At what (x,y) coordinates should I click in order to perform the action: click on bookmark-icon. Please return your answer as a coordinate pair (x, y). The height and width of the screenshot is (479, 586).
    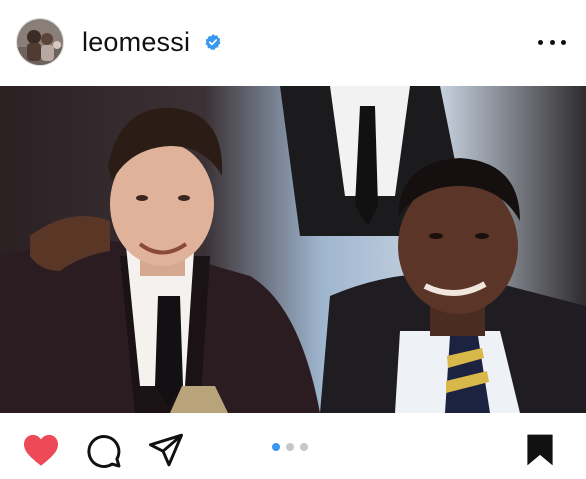
    Looking at the image, I should click on (540, 450).